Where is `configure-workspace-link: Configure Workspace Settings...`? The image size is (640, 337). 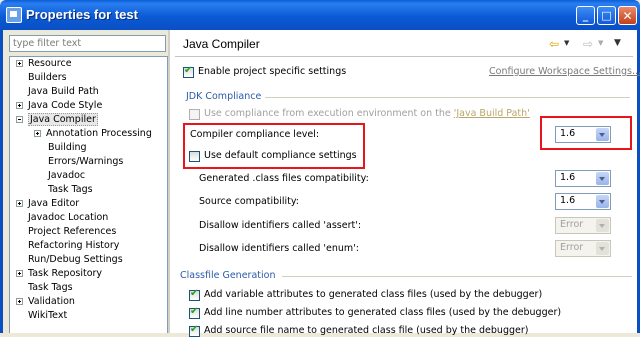 configure-workspace-link: Configure Workspace Settings... is located at coordinates (564, 71).